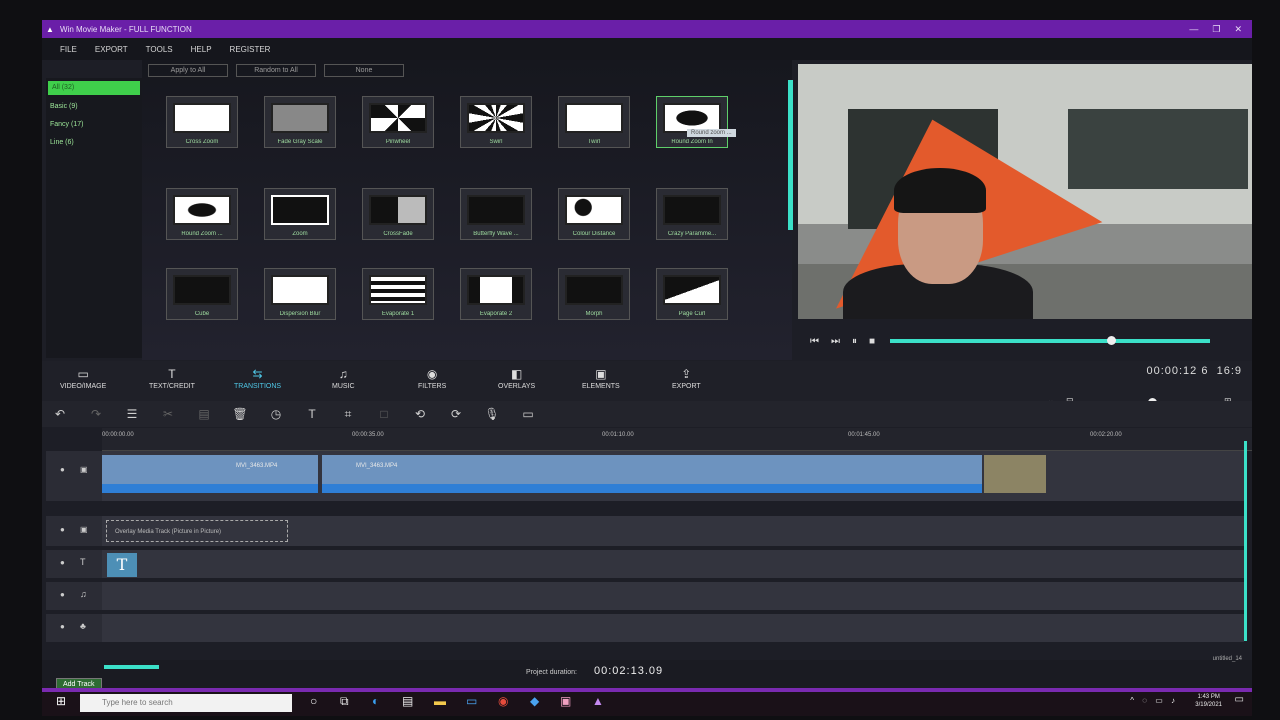 This screenshot has height=720, width=1280. I want to click on playback-controls: ⏮ ⏭ ⏸ ■, so click(1025, 341).